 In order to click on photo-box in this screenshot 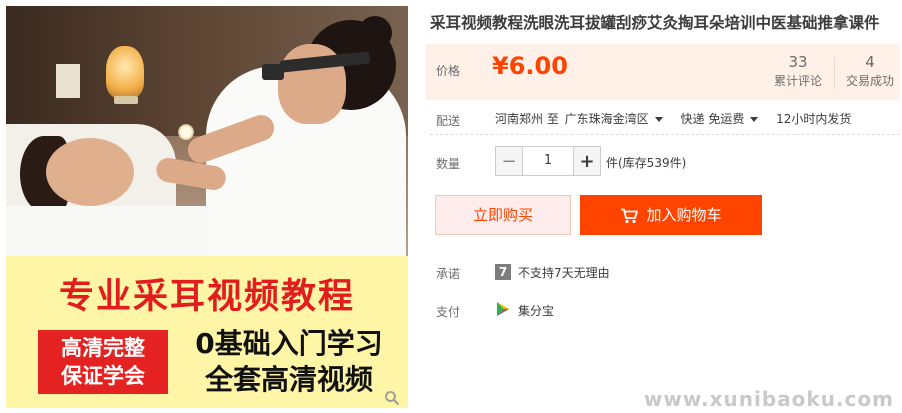, I will do `click(68, 81)`.